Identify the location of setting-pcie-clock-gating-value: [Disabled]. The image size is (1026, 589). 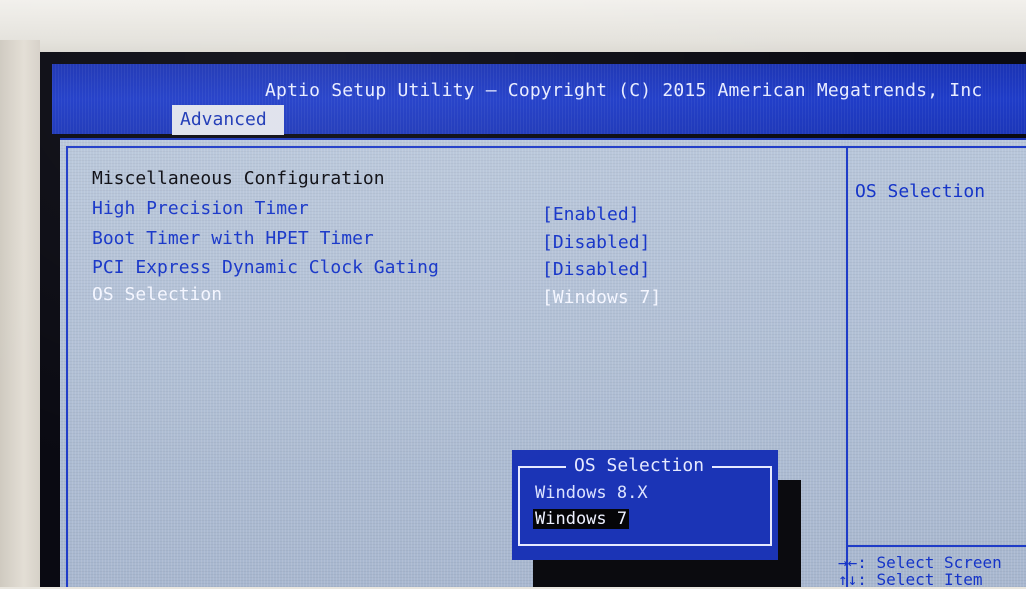
(596, 269).